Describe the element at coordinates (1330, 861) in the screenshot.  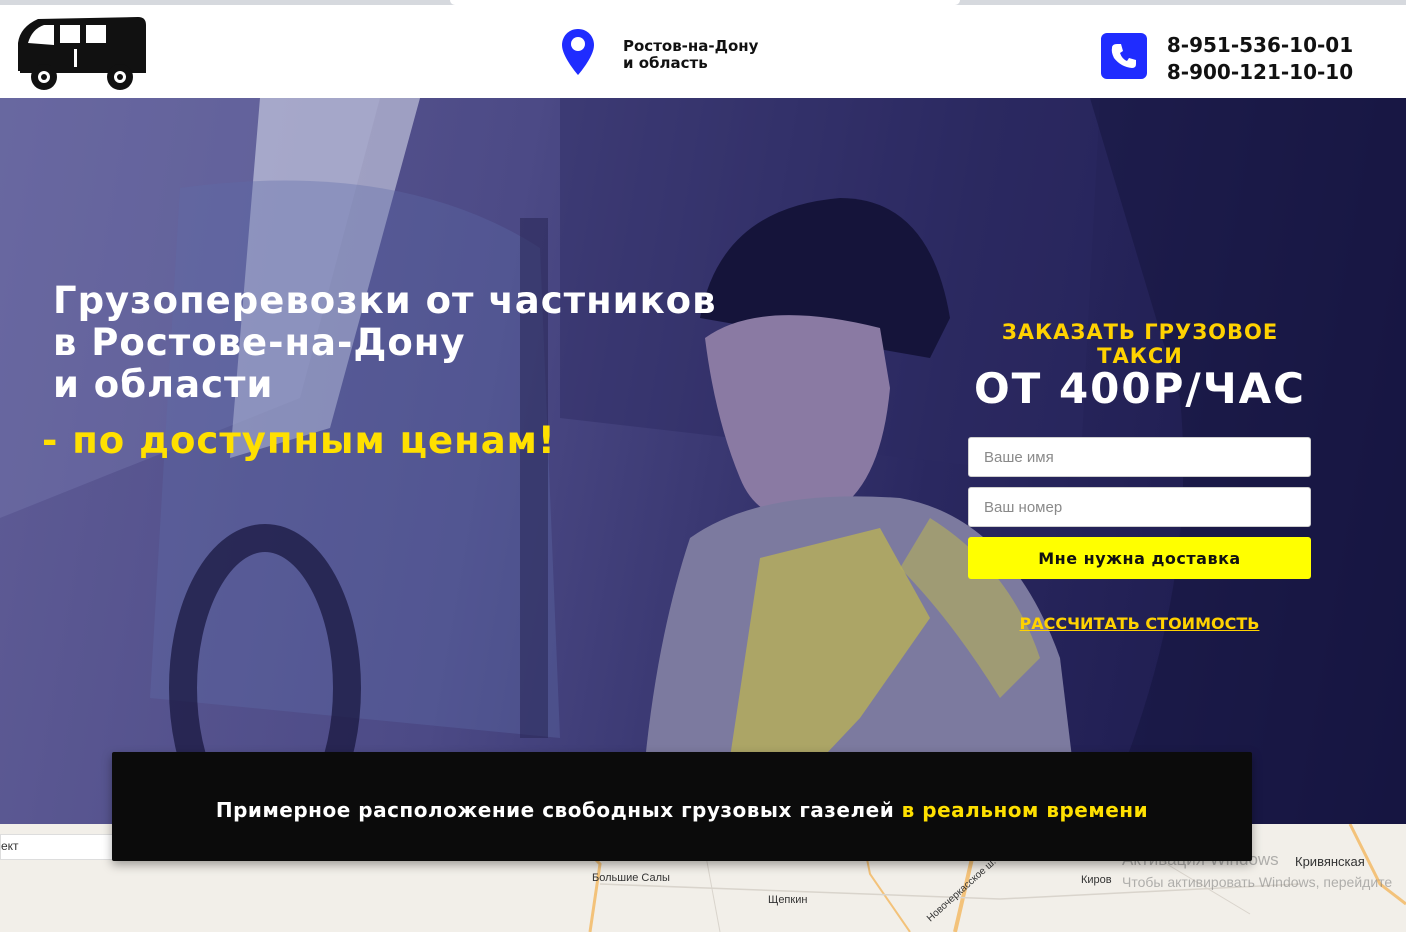
I see `map-label-krivyanskaya: Кривянская` at that location.